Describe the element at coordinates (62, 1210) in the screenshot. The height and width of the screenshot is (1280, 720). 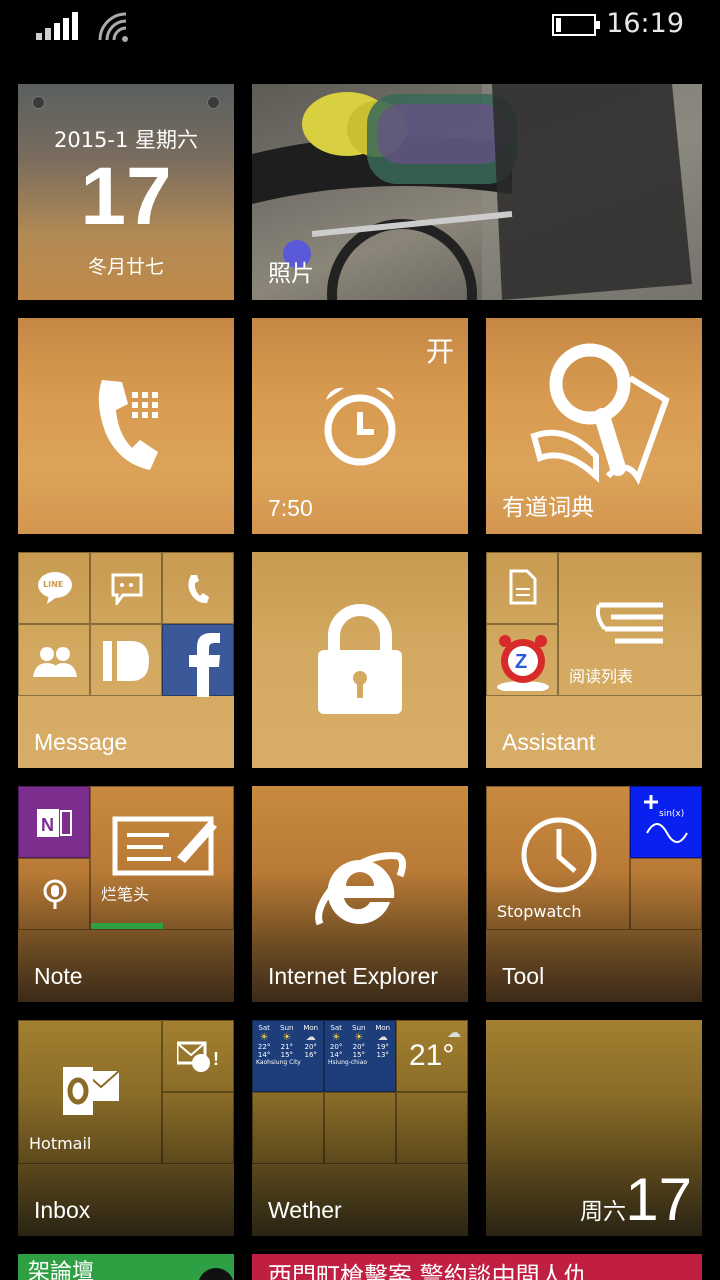
I see `inbox-label: Inbox` at that location.